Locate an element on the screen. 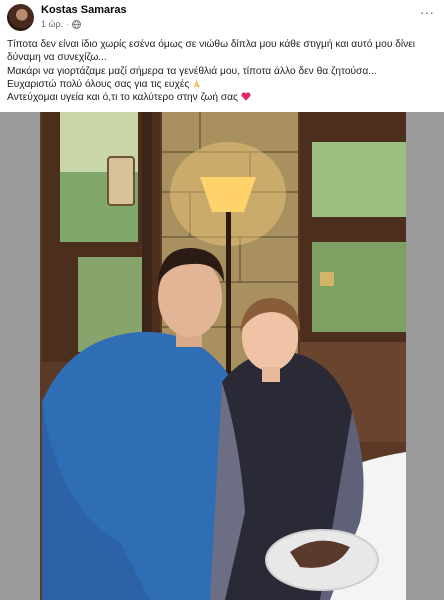 This screenshot has height=600, width=444. post-time: 1 ώρ. is located at coordinates (52, 24).